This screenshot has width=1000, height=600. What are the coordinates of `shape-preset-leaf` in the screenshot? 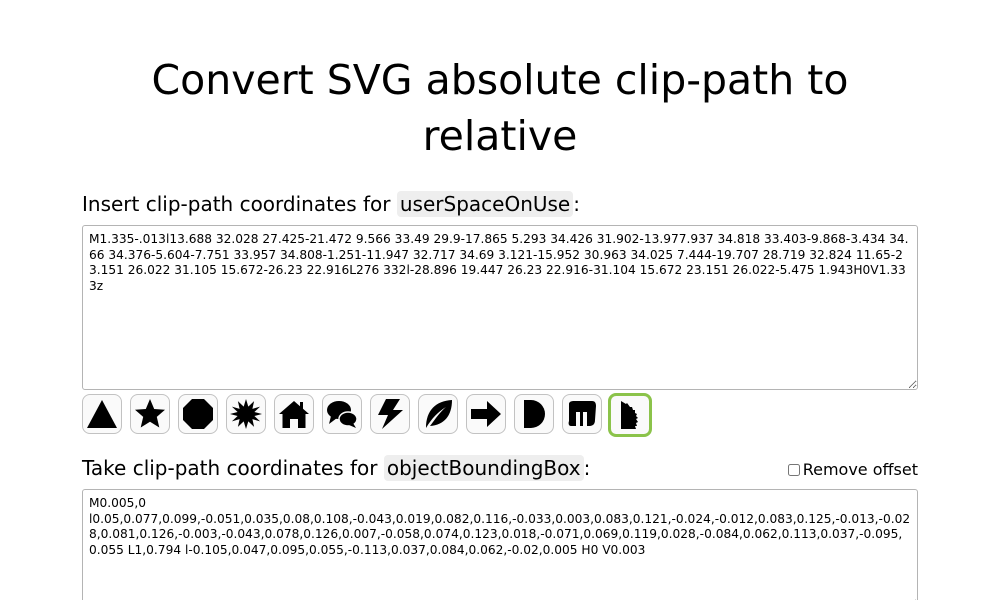 It's located at (438, 414).